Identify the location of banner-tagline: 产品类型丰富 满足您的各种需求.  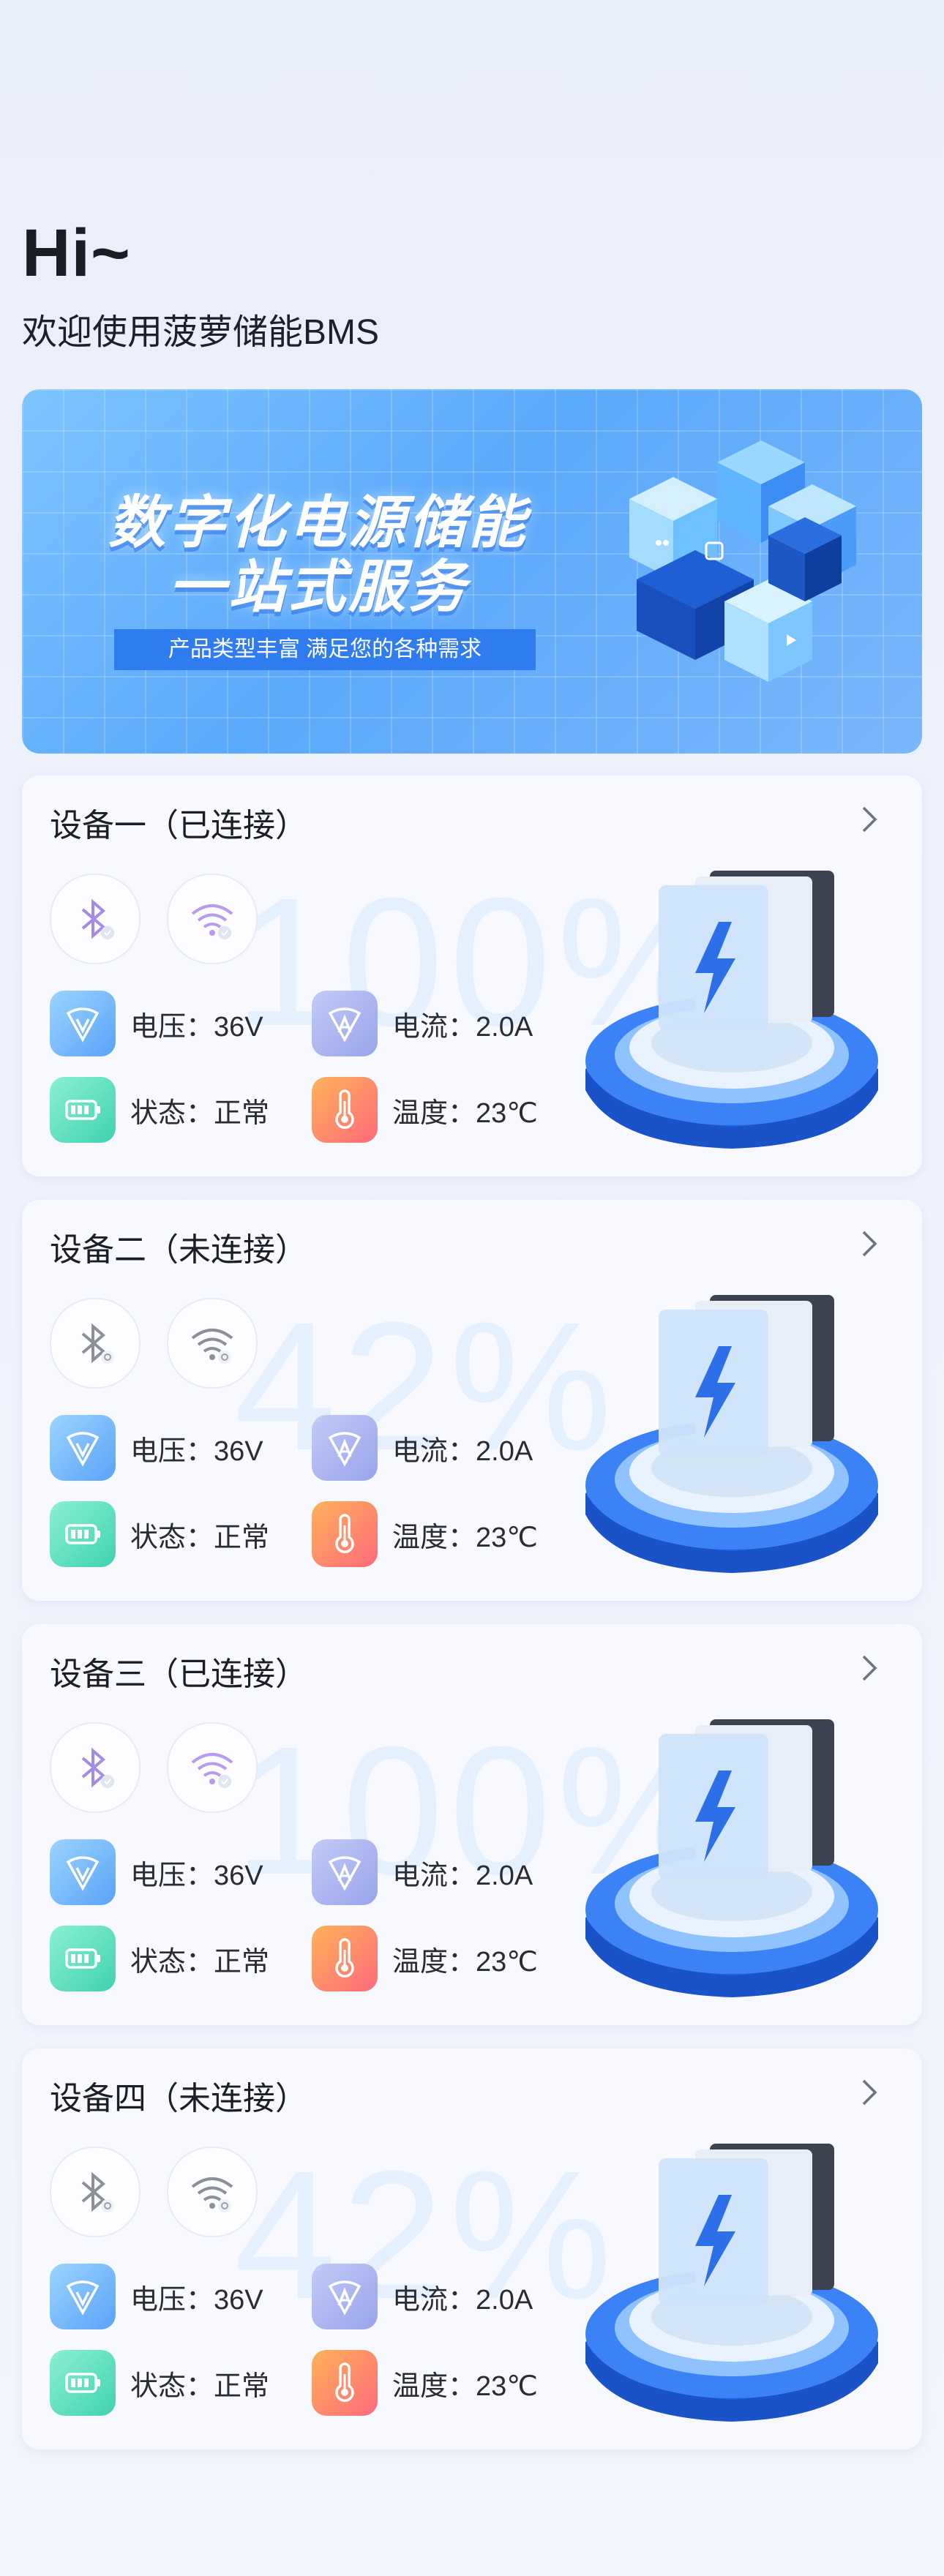
(325, 649).